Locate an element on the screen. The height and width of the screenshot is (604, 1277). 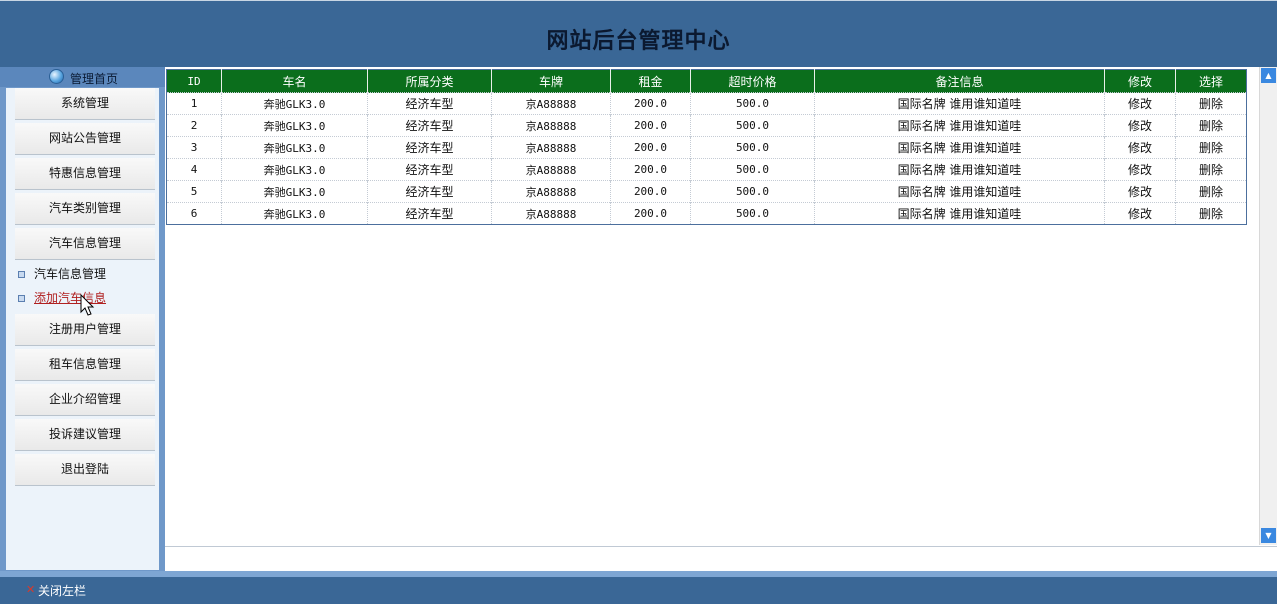
footer-bar: ✕ 关闭左栏 is located at coordinates (638, 587).